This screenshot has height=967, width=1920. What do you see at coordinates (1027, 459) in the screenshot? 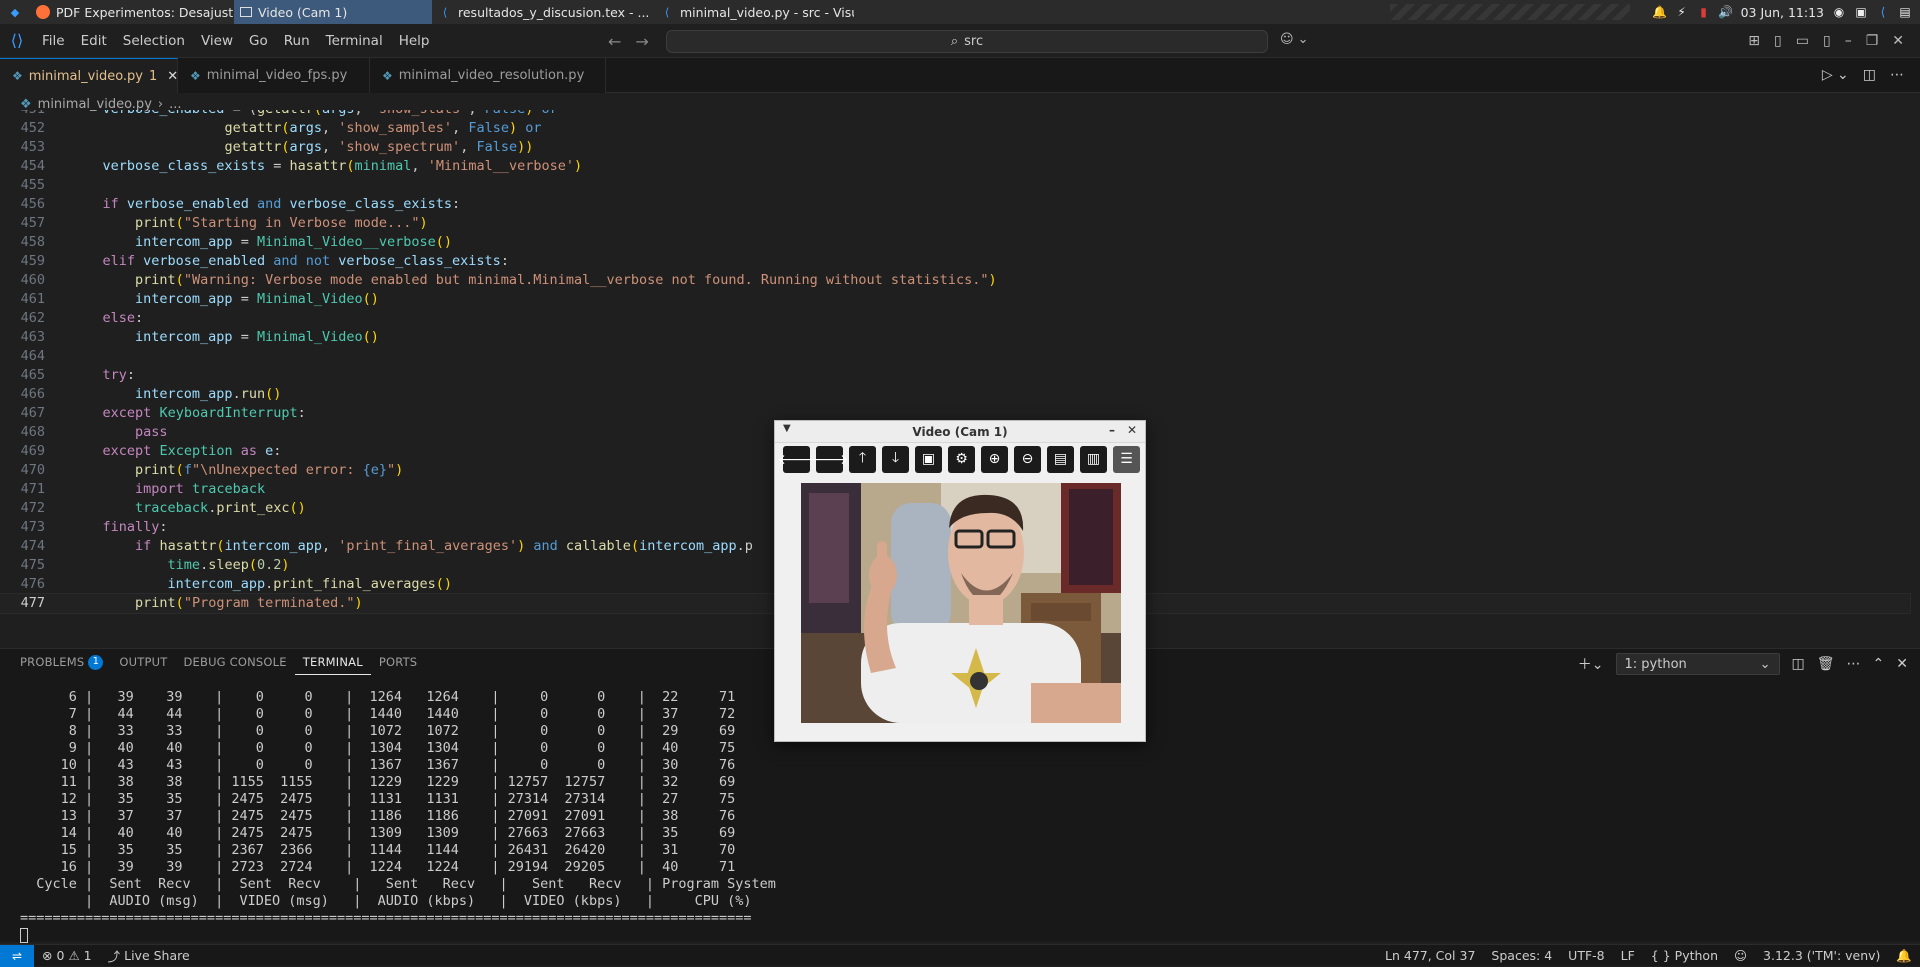
I see `zoom-out-icon: ⊖` at bounding box center [1027, 459].